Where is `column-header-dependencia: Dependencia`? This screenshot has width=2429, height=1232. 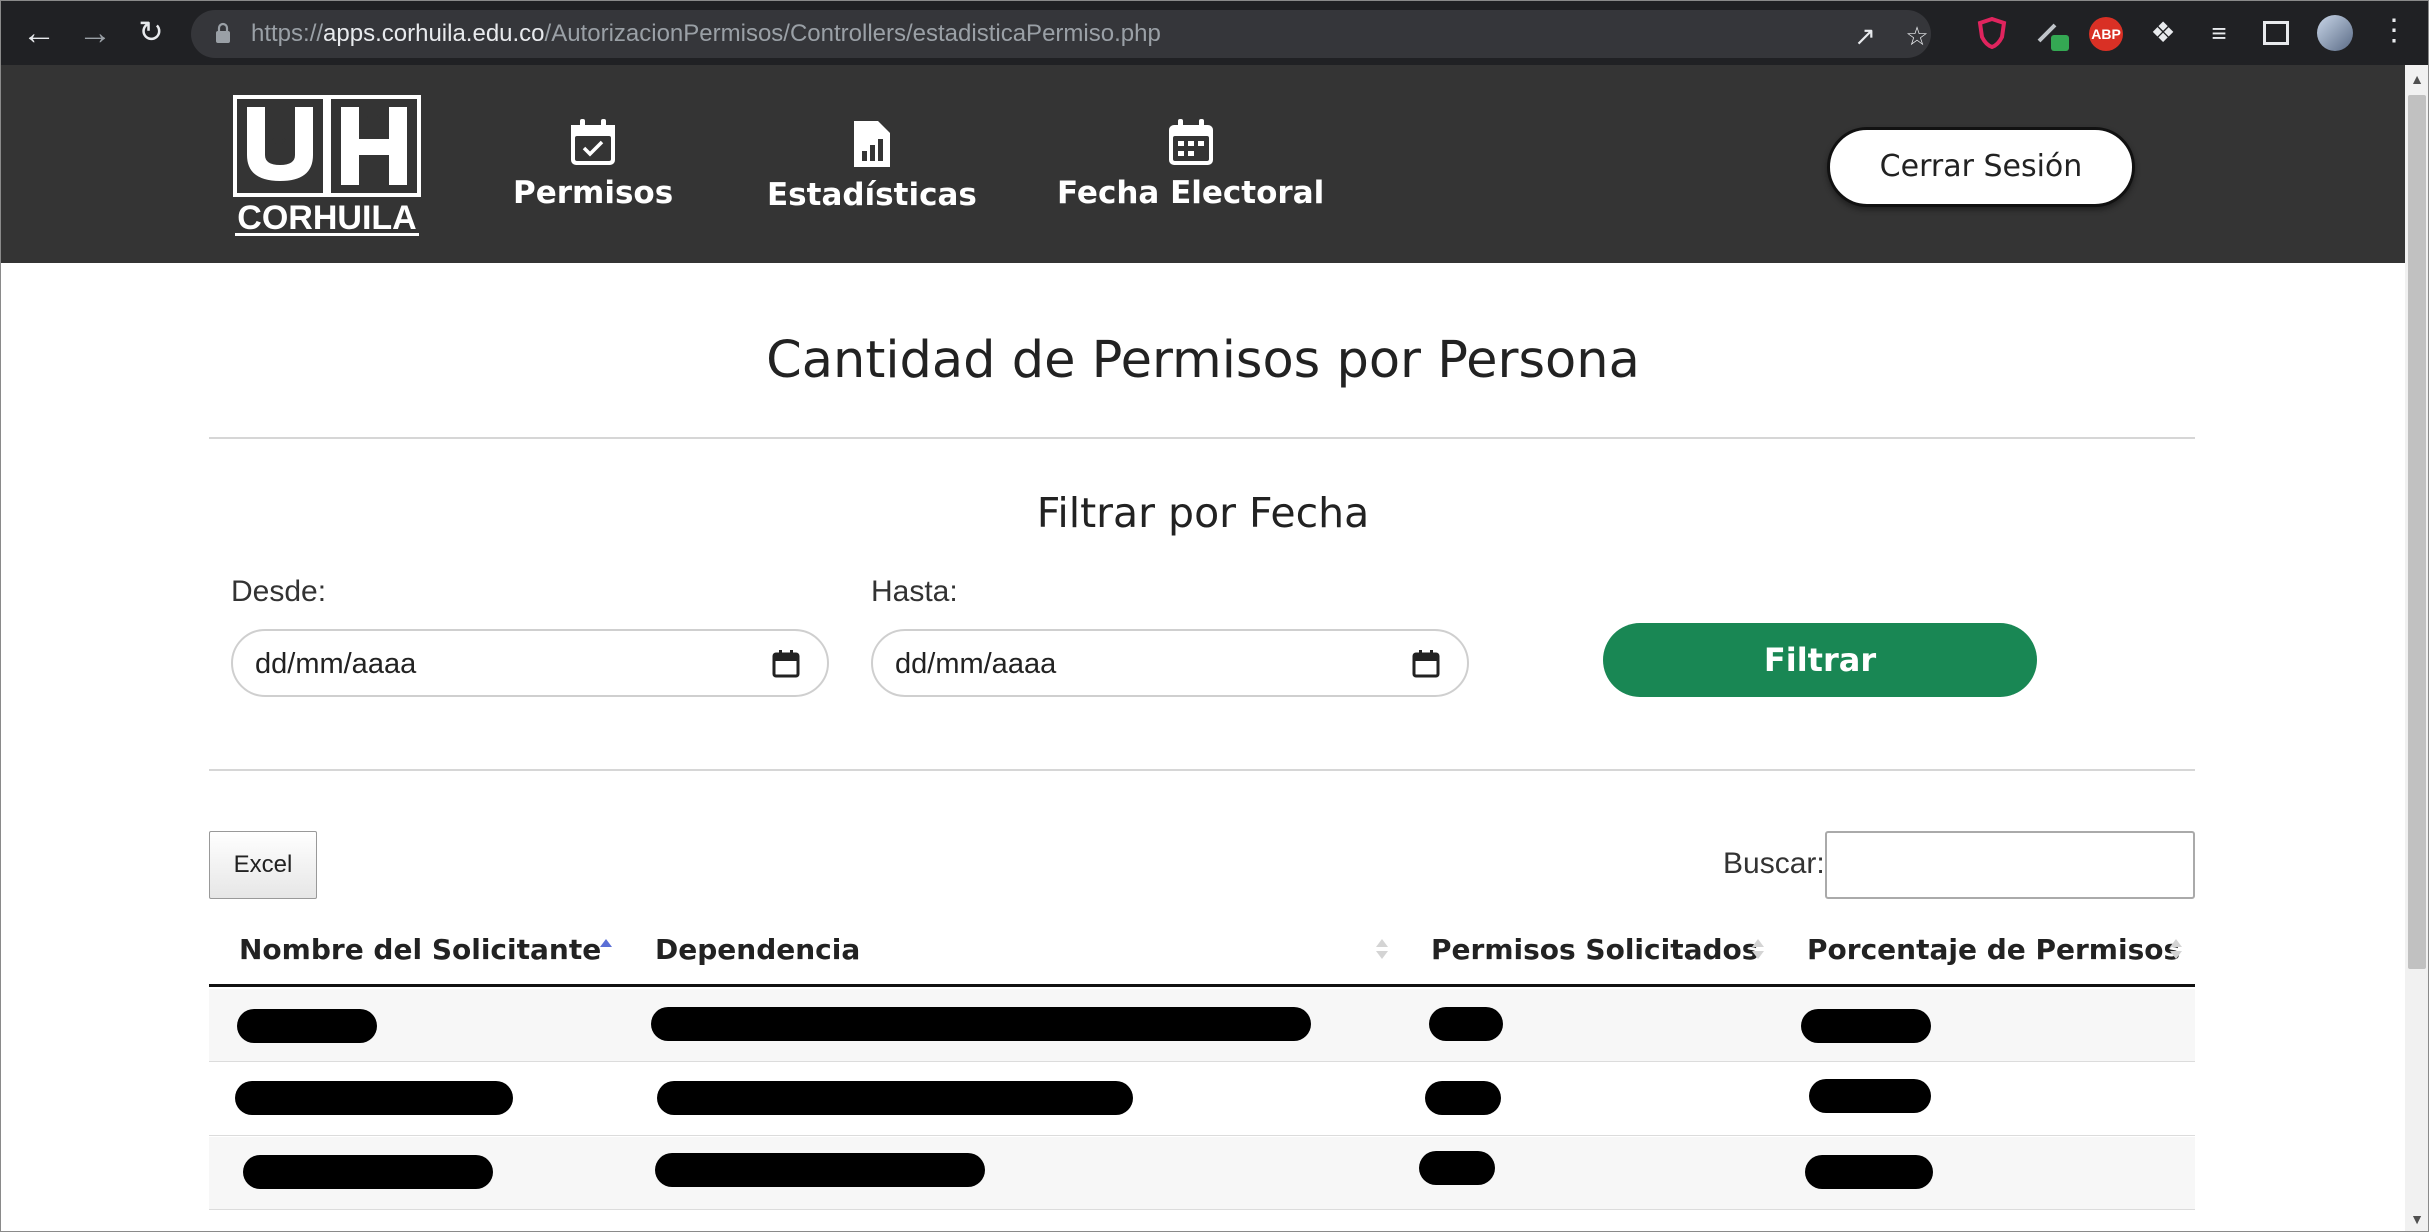
column-header-dependencia: Dependencia is located at coordinates (757, 949).